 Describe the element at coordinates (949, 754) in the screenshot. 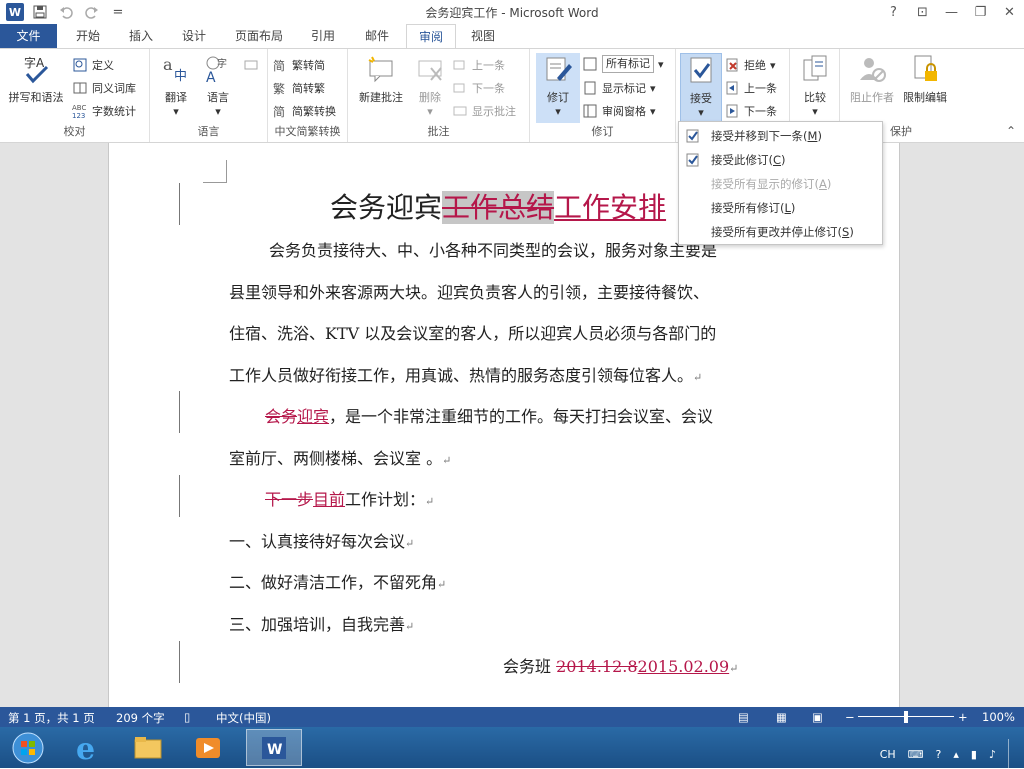

I see `system-tray: CH ⌨ ? ▴ ▮ ♪` at that location.